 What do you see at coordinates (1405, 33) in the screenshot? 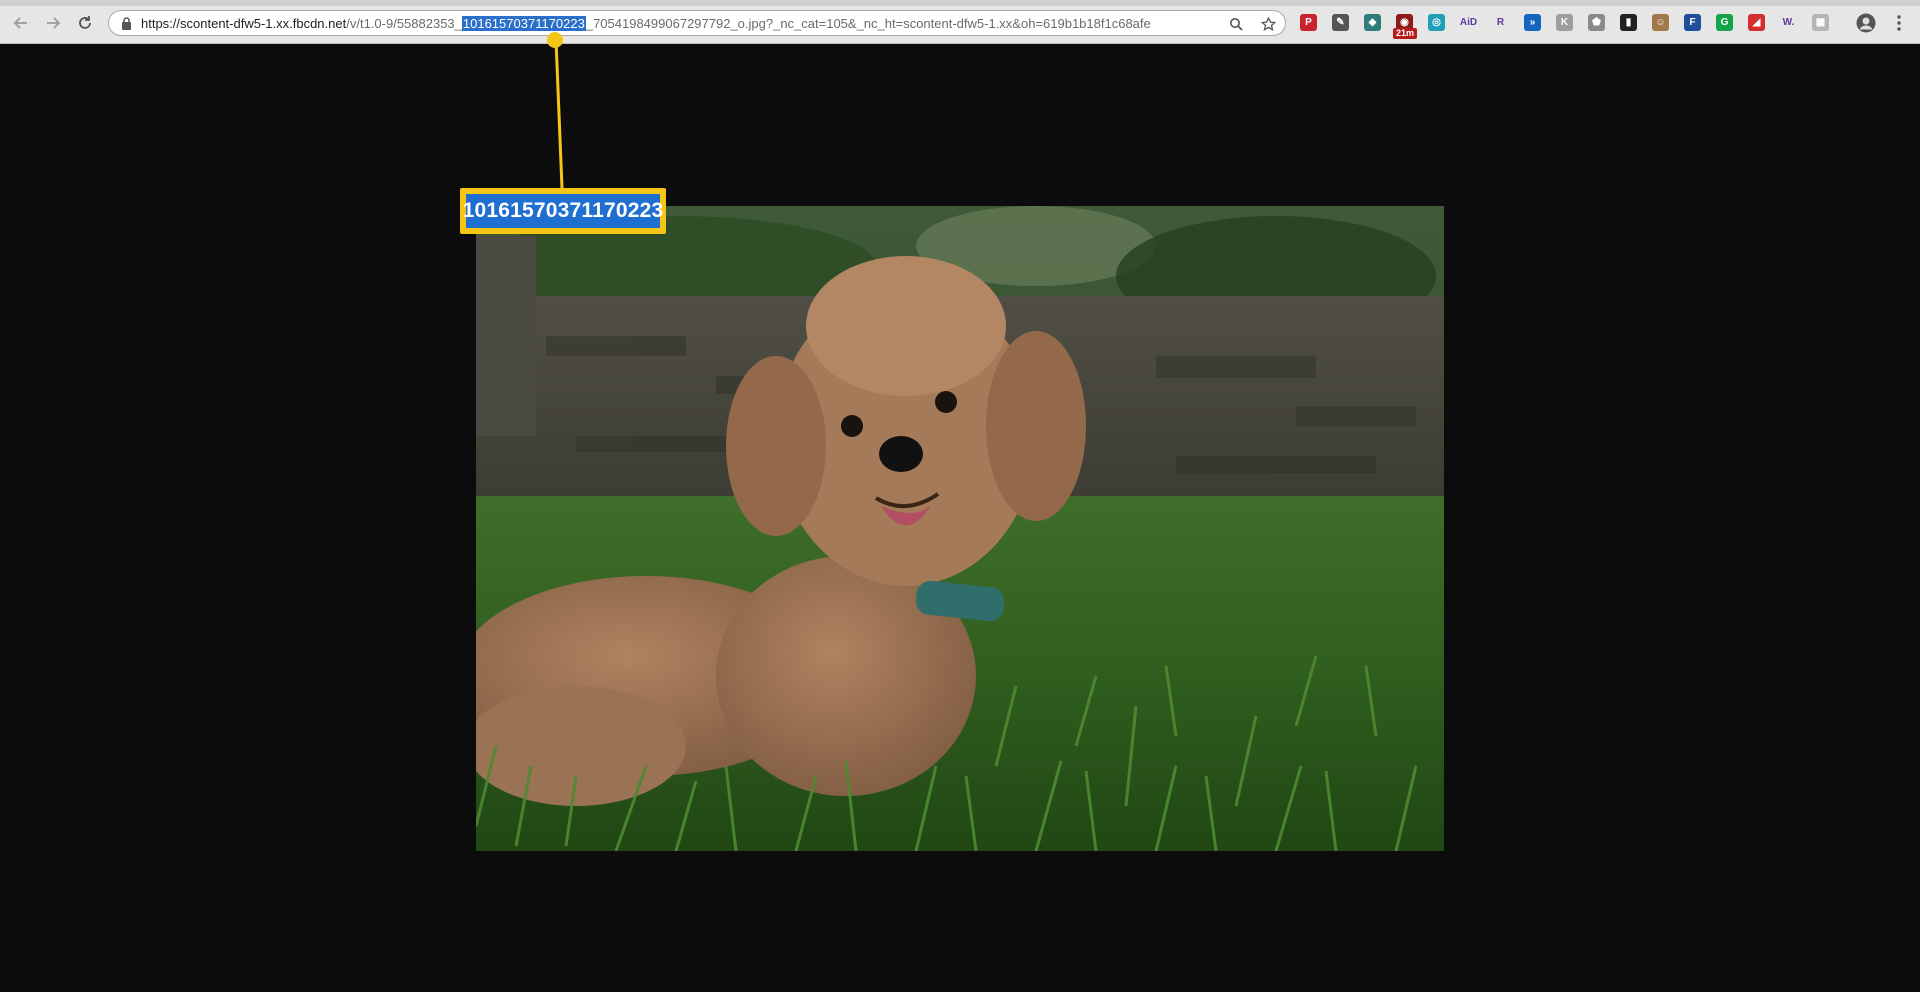
I see `timer-badge: 21m` at bounding box center [1405, 33].